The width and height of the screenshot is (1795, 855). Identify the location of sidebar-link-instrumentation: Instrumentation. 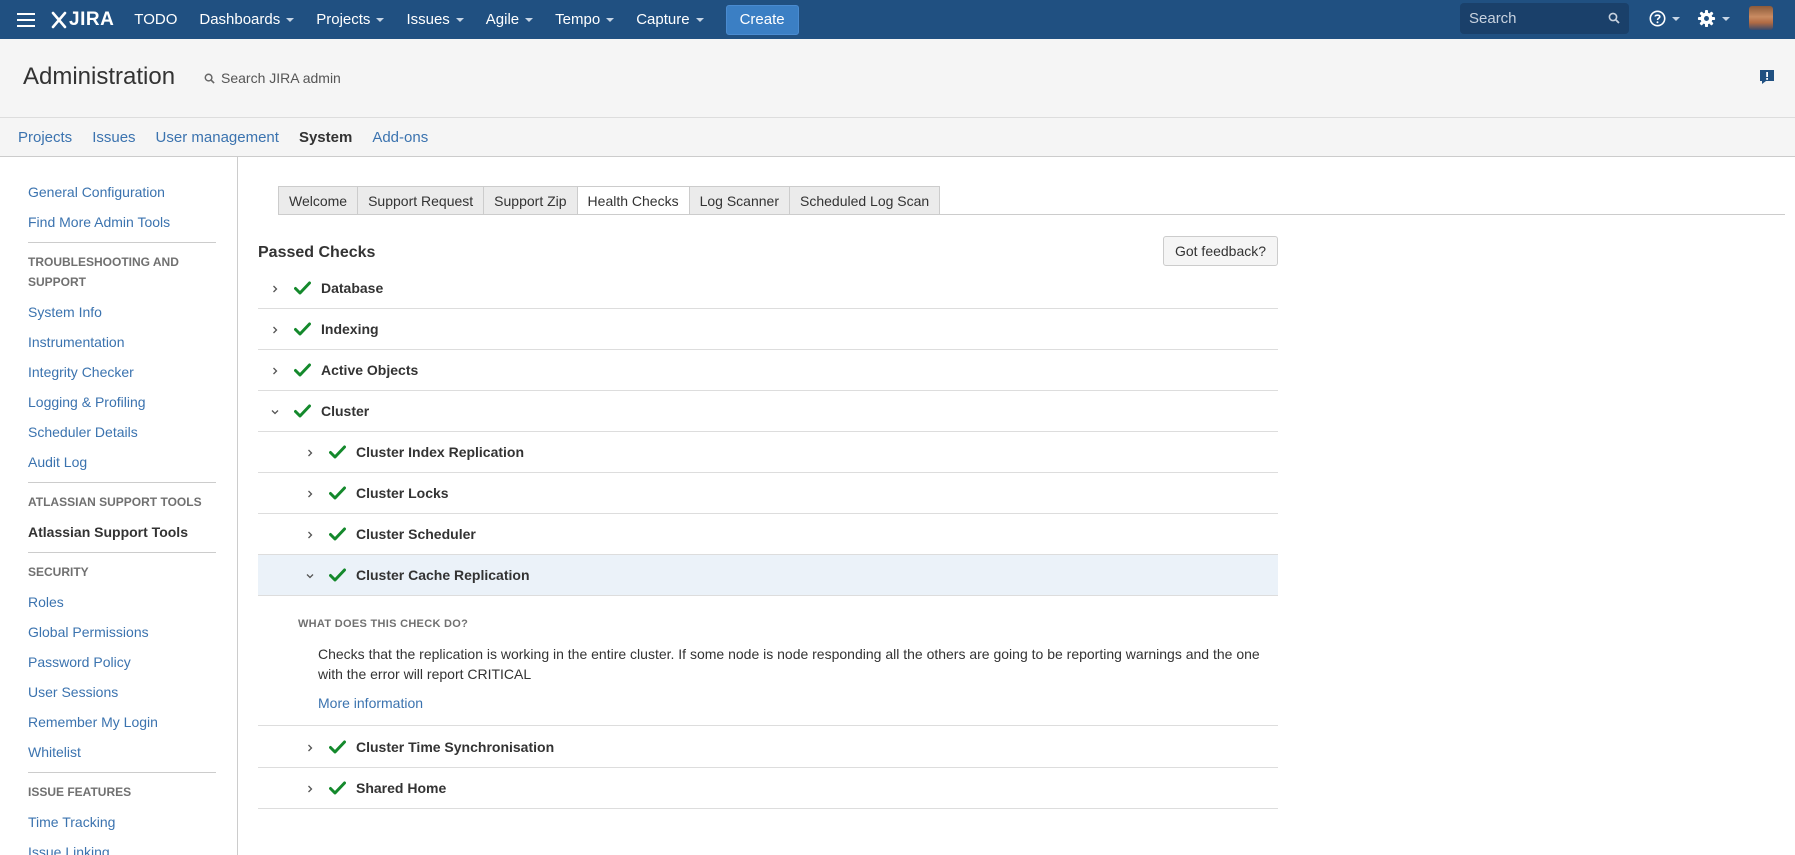
(76, 342).